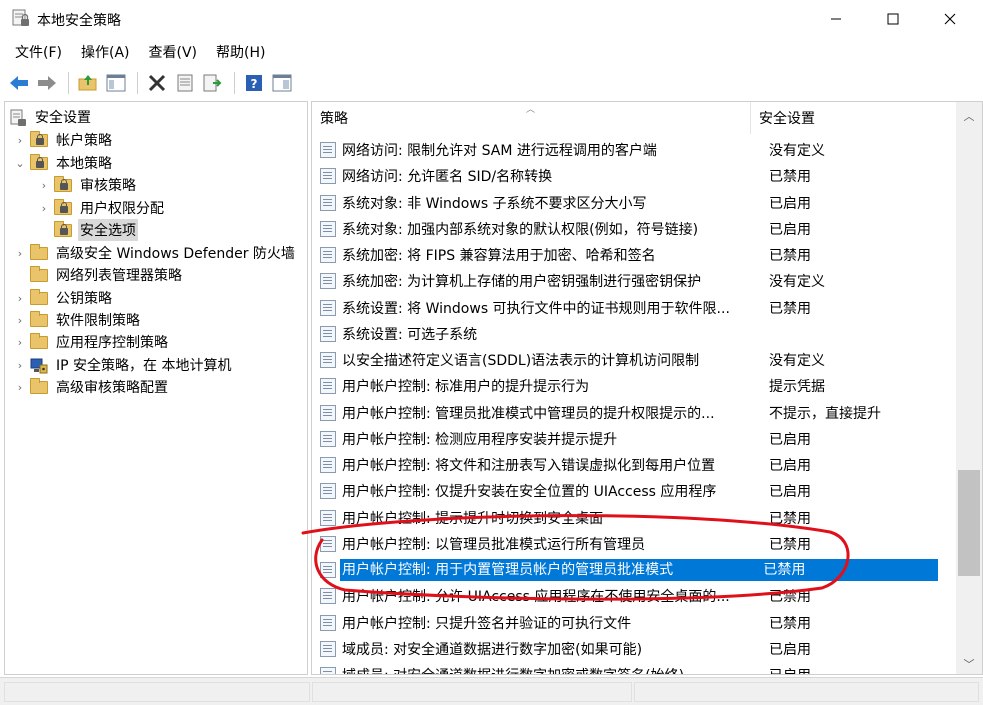 This screenshot has height=705, width=983. I want to click on tree-item-application-control: › 应用程序控制策略, so click(91, 342).